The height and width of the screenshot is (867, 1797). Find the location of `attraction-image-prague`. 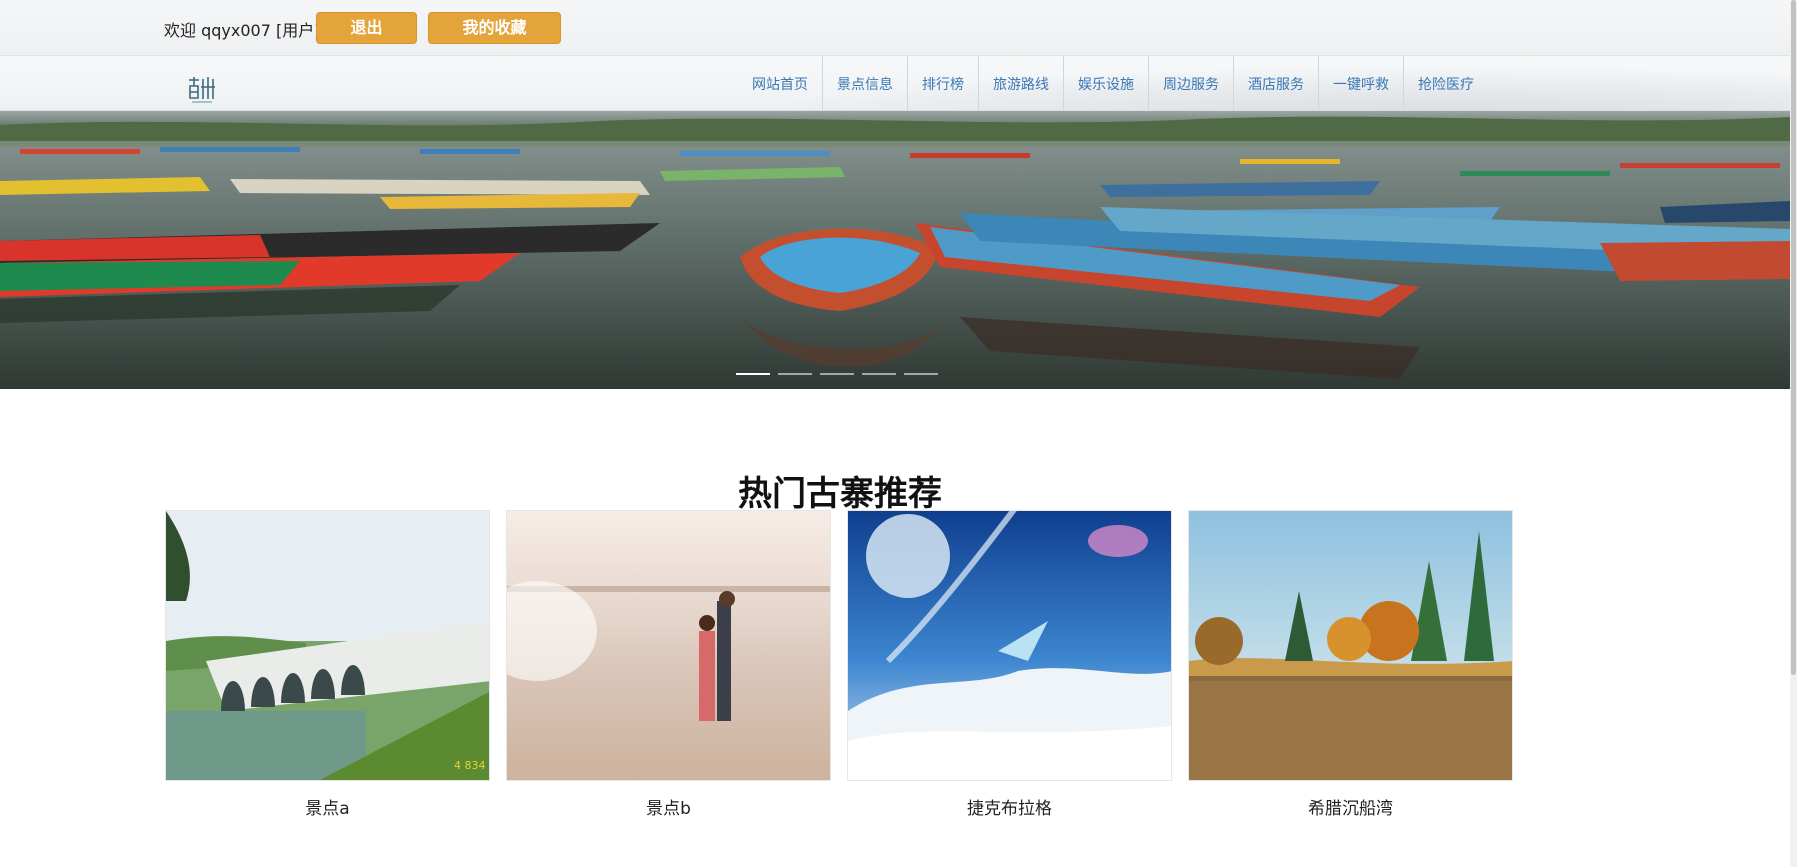

attraction-image-prague is located at coordinates (1009, 645).